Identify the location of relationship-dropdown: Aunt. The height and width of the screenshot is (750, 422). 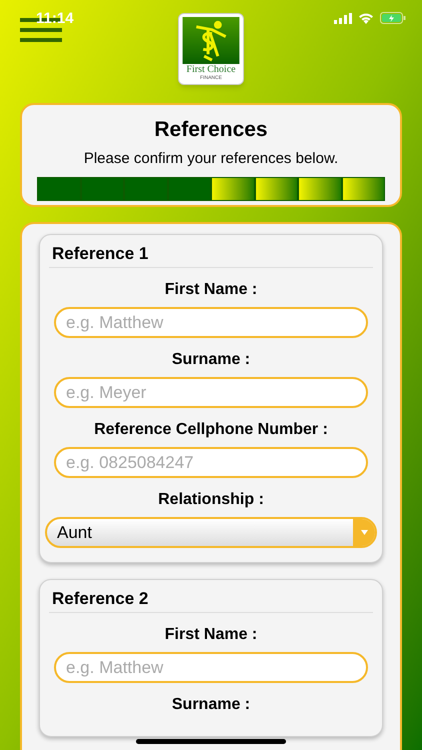
(211, 532).